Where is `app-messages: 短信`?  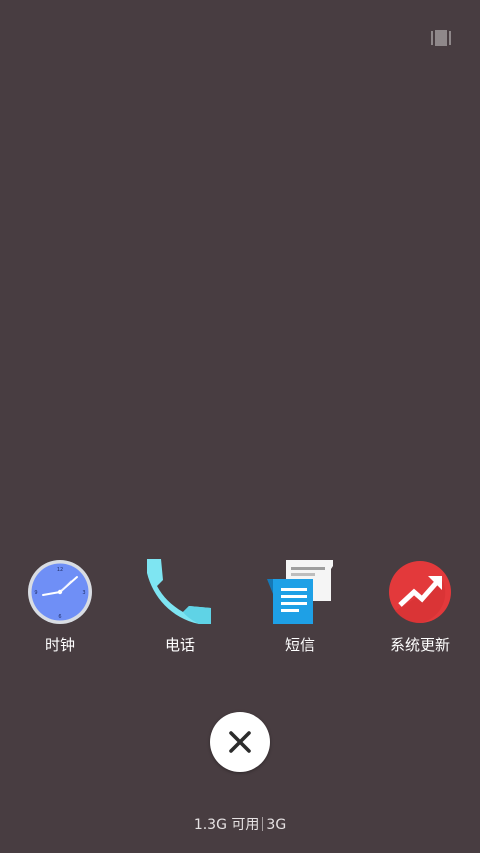 app-messages: 短信 is located at coordinates (300, 614).